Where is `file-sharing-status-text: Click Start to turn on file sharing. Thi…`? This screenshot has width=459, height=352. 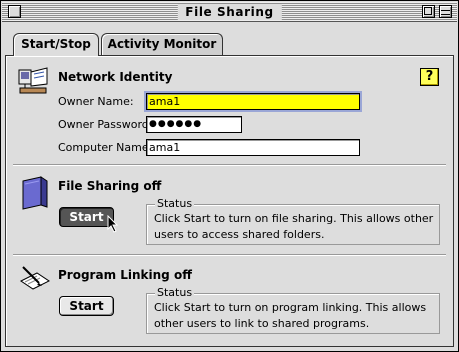 file-sharing-status-text: Click Start to turn on file sharing. Thi… is located at coordinates (294, 226).